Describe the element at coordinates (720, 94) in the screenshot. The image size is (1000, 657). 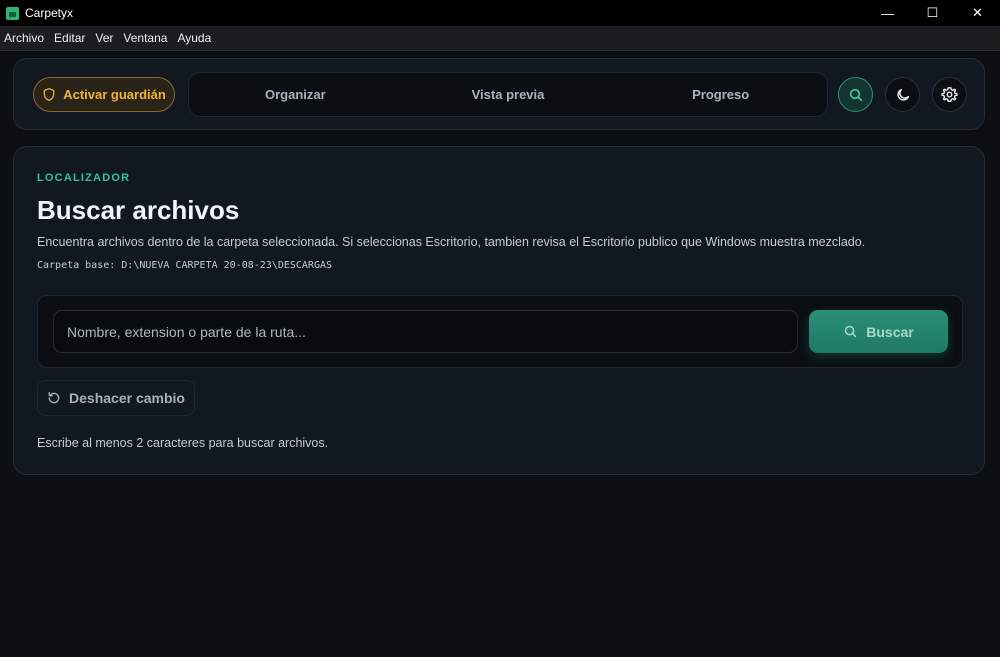
I see `tab-progreso: Progreso` at that location.